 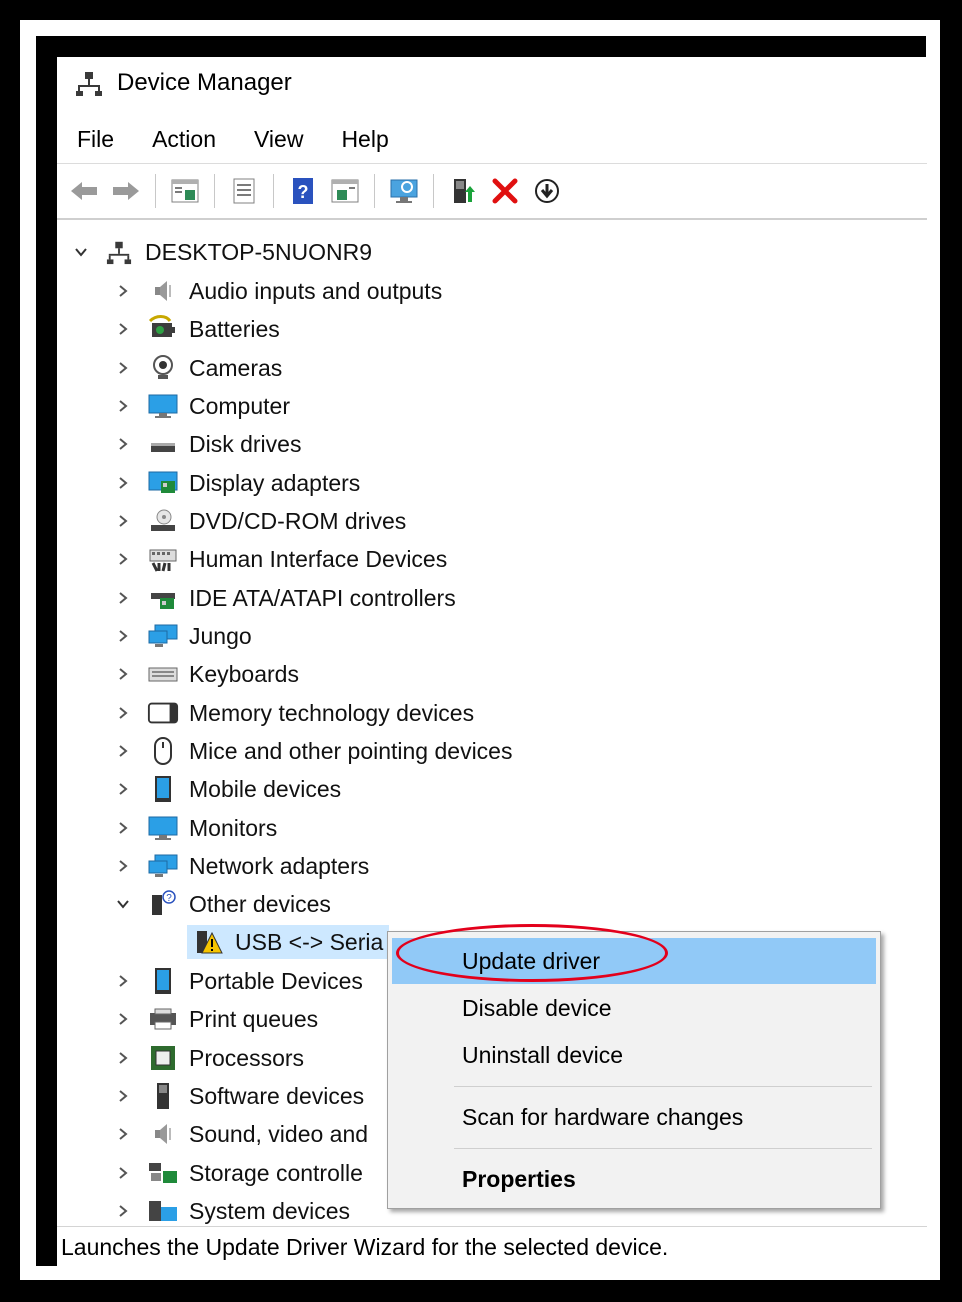 I want to click on tree-item-cameras: Cameras, so click(x=197, y=368).